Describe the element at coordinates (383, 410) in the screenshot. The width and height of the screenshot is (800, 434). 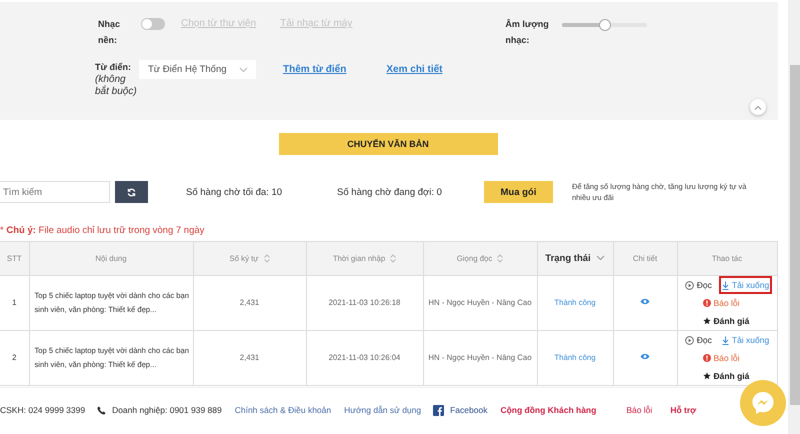
I see `footer-link: Hướng dẫn sử dụng` at that location.